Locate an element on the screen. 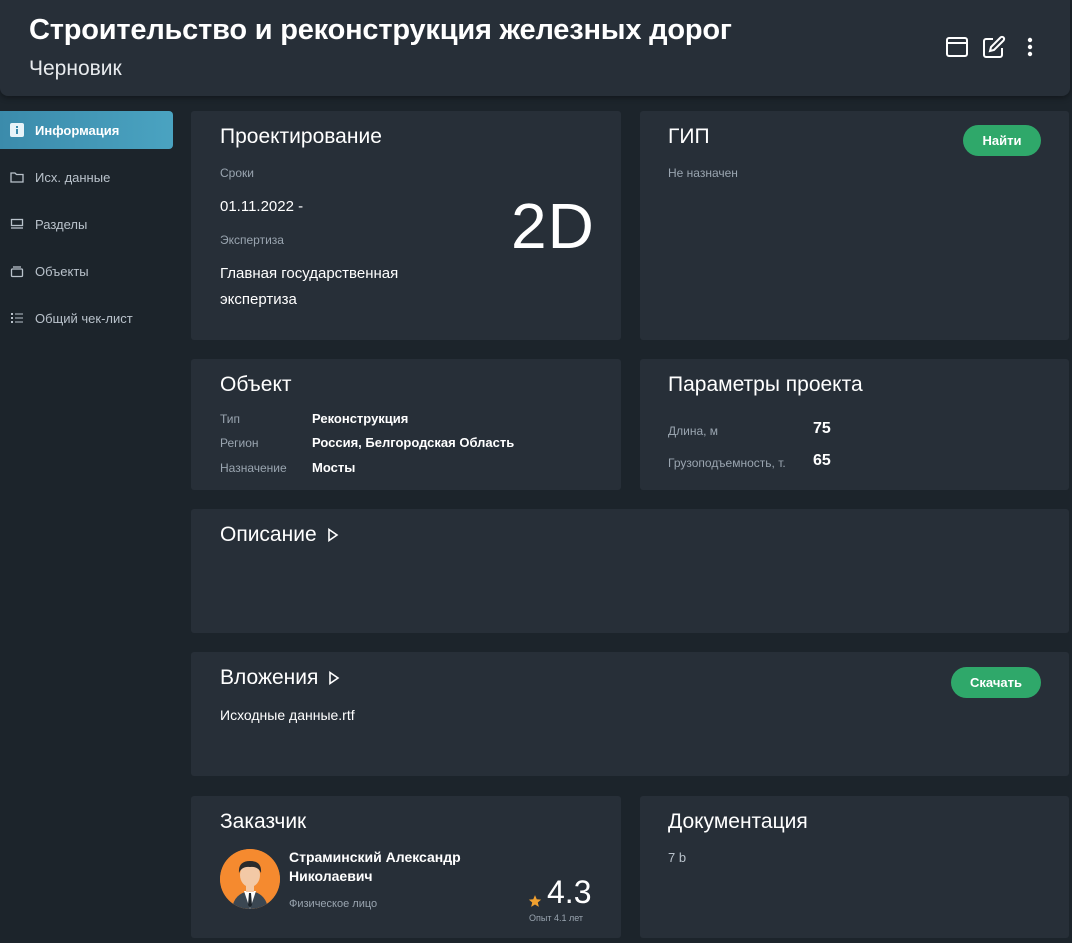 Image resolution: width=1072 pixels, height=943 pixels. docs-title: Документация is located at coordinates (738, 821).